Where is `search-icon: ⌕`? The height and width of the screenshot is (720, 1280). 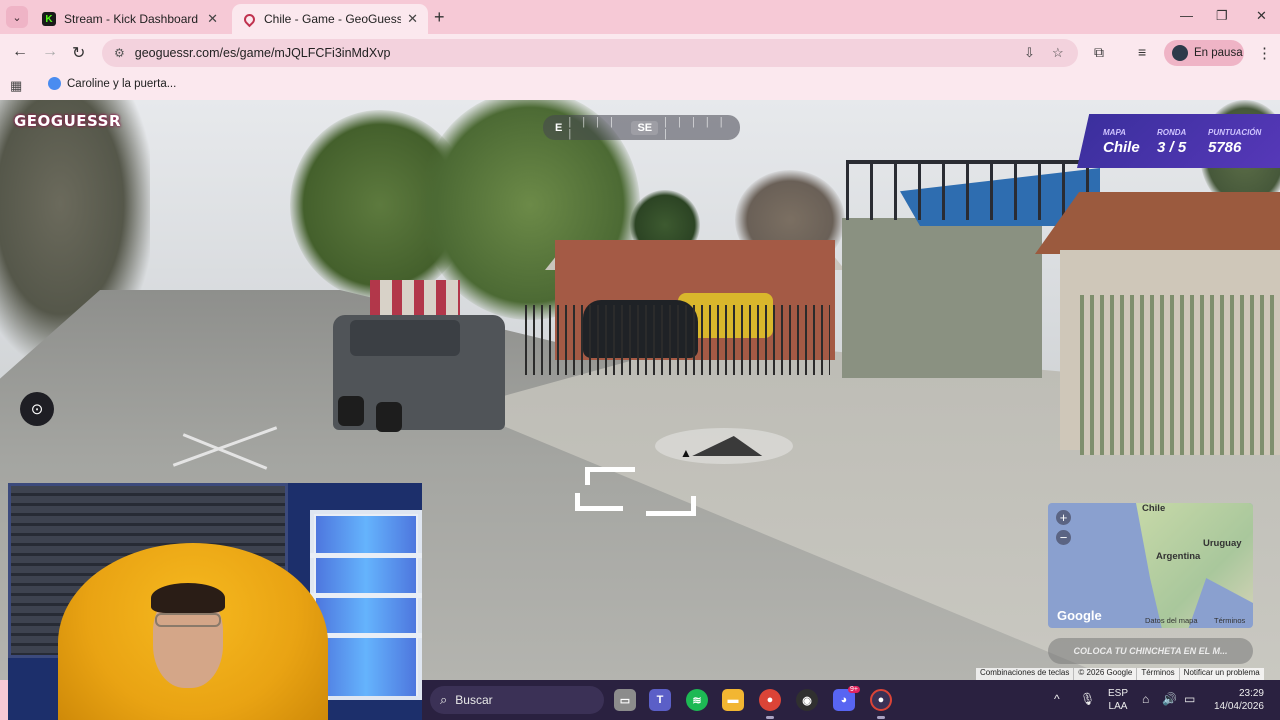 search-icon: ⌕ is located at coordinates (444, 699).